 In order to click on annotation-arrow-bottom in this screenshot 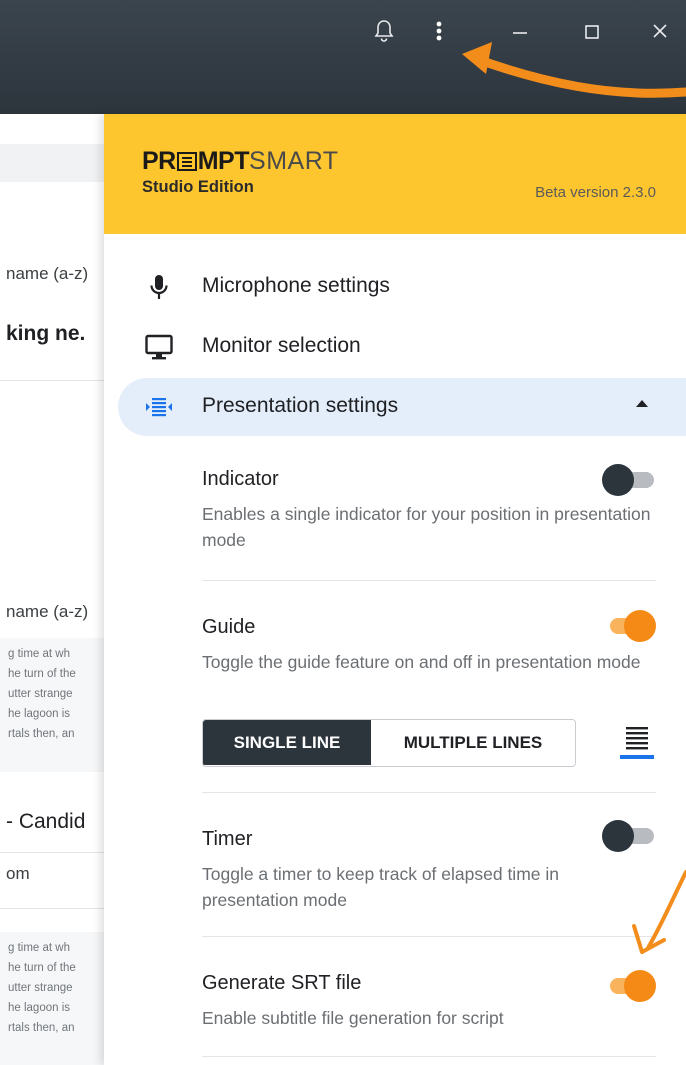, I will do `click(659, 912)`.